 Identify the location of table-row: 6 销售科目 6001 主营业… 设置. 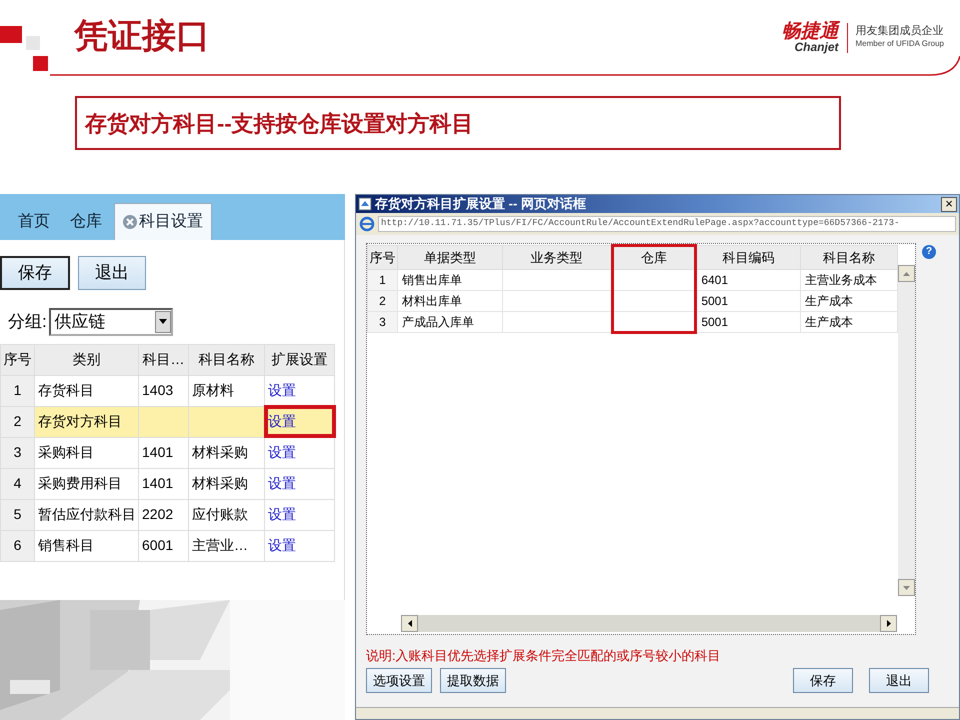
(167, 545).